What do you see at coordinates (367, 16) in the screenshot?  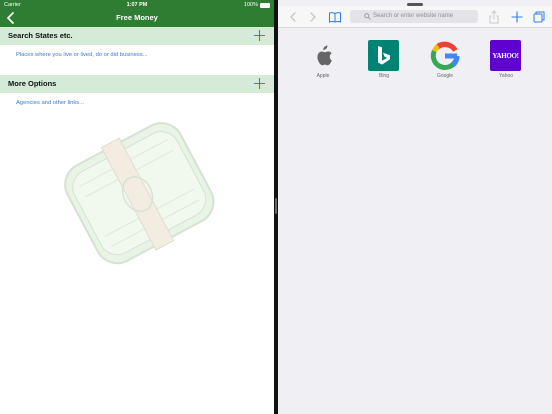 I see `search-icon` at bounding box center [367, 16].